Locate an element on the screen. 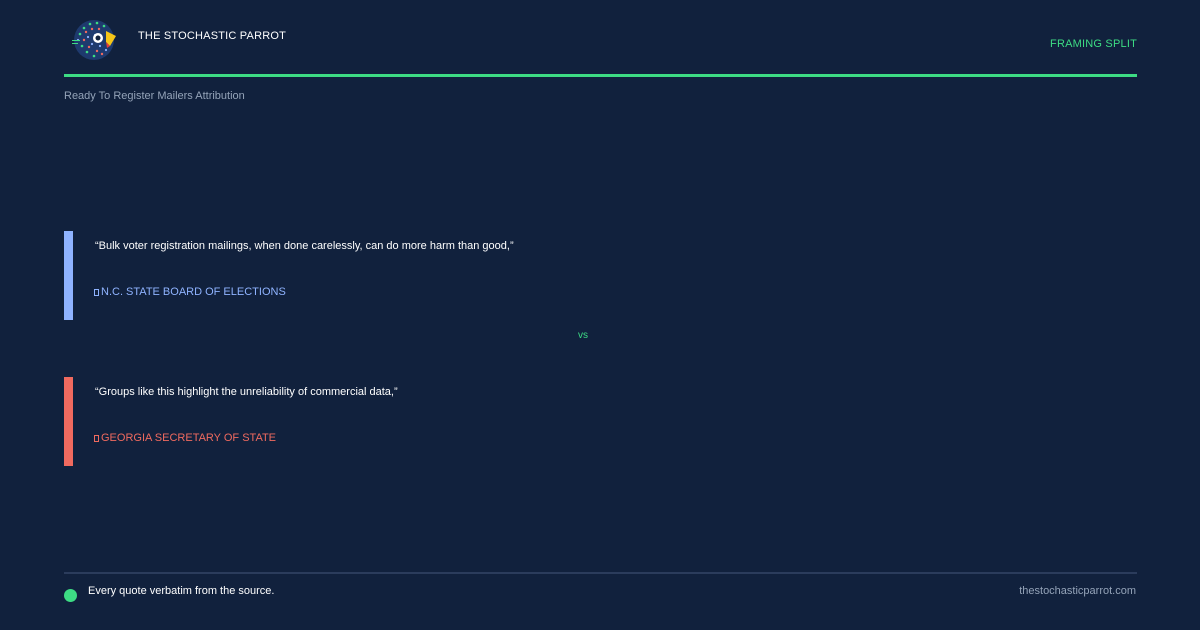 Image resolution: width=1200 pixels, height=630 pixels. framing-tag: FRAMING SPLIT is located at coordinates (1093, 44).